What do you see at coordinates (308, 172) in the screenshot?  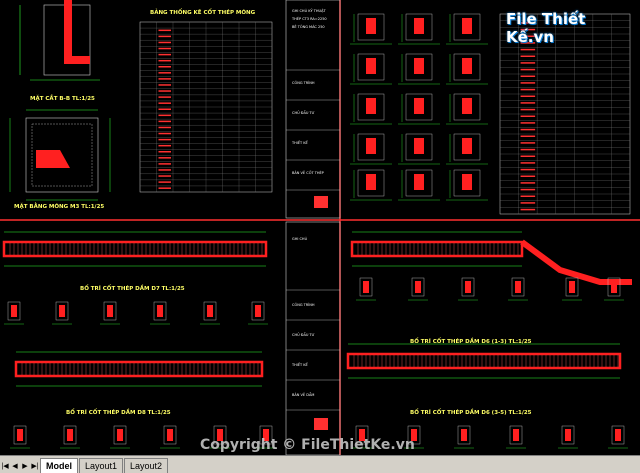 I see `svg-text: BẢN VẼ CỐT THÉP` at bounding box center [308, 172].